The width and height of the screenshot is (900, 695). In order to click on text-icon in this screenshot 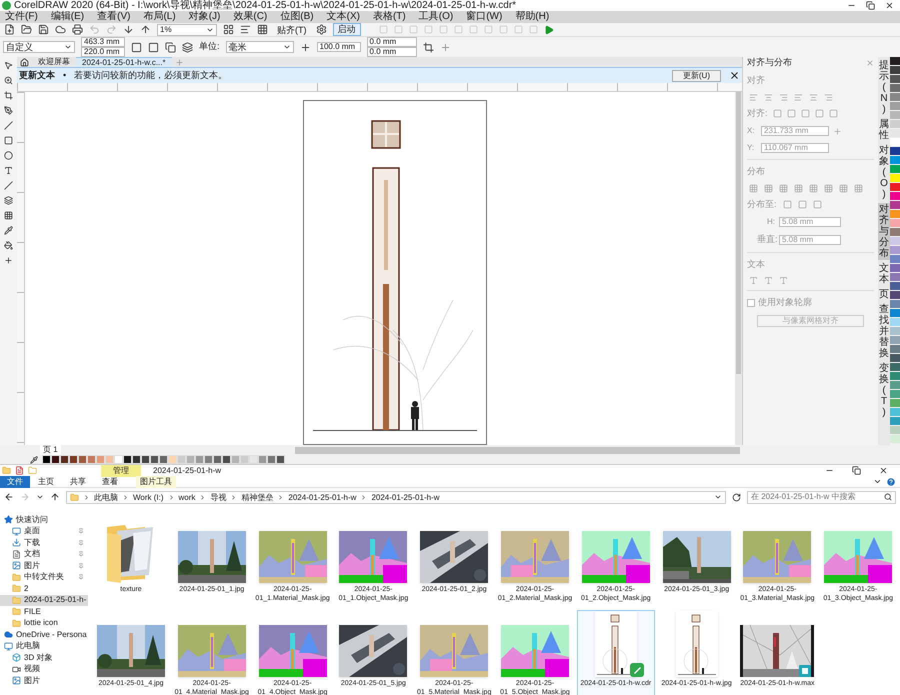, I will do `click(8, 170)`.